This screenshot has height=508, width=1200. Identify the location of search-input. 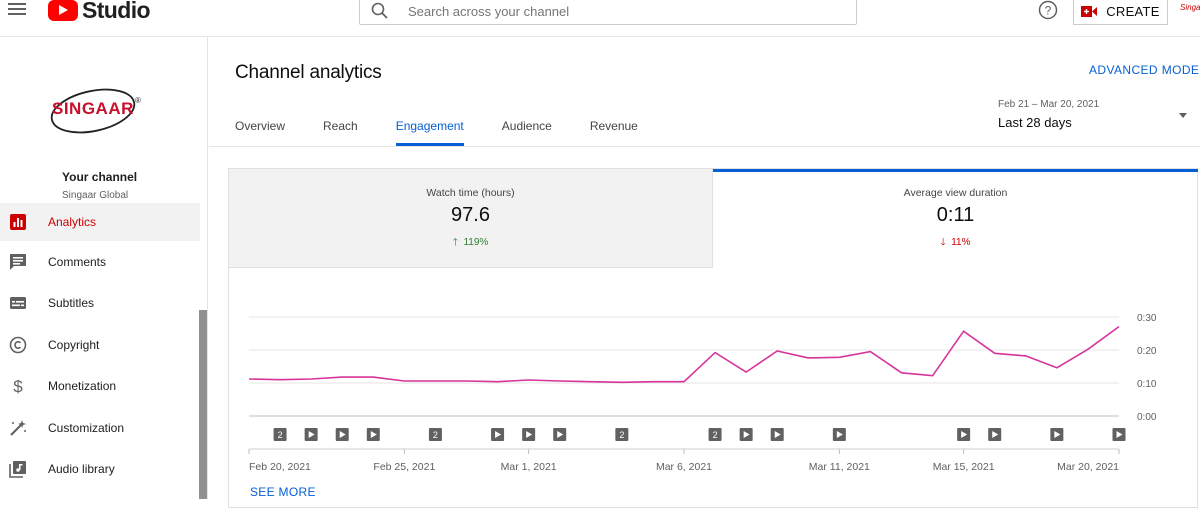
(628, 11).